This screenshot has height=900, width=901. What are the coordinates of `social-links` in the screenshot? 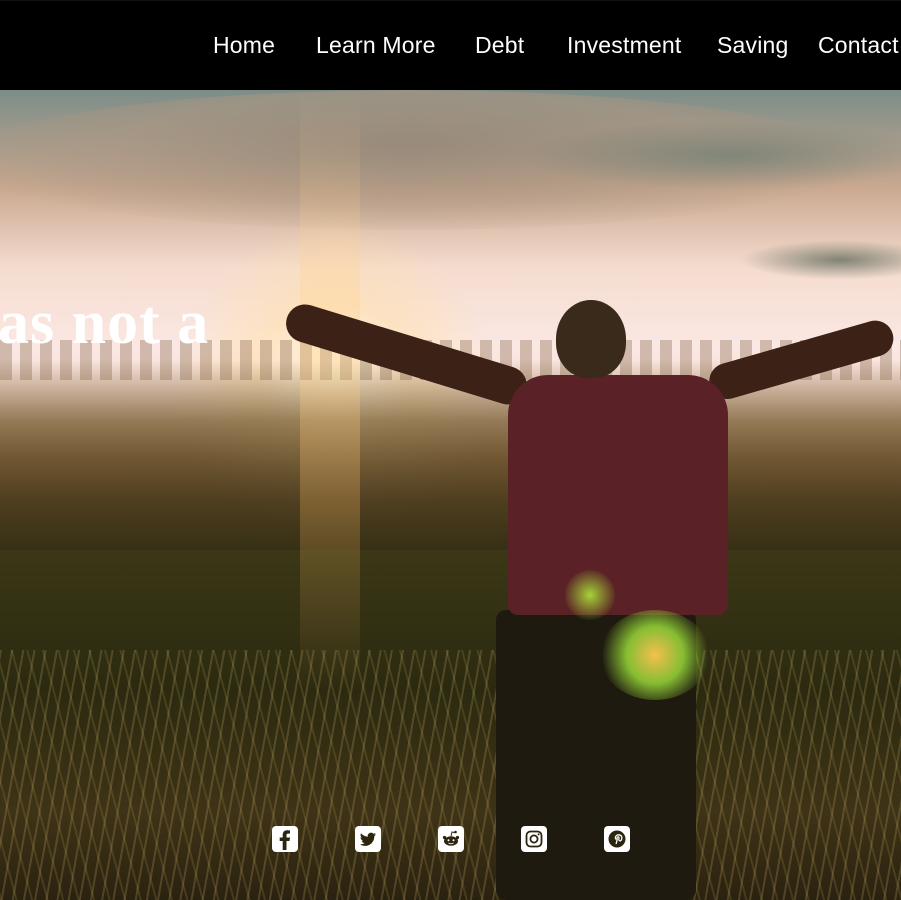 It's located at (452, 840).